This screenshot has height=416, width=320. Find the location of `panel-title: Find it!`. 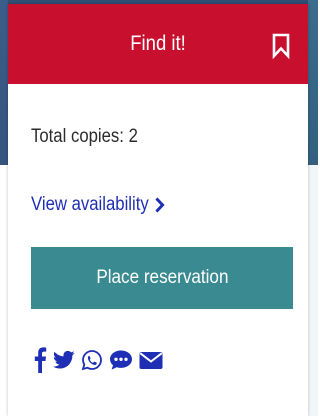

panel-title: Find it! is located at coordinates (158, 43).